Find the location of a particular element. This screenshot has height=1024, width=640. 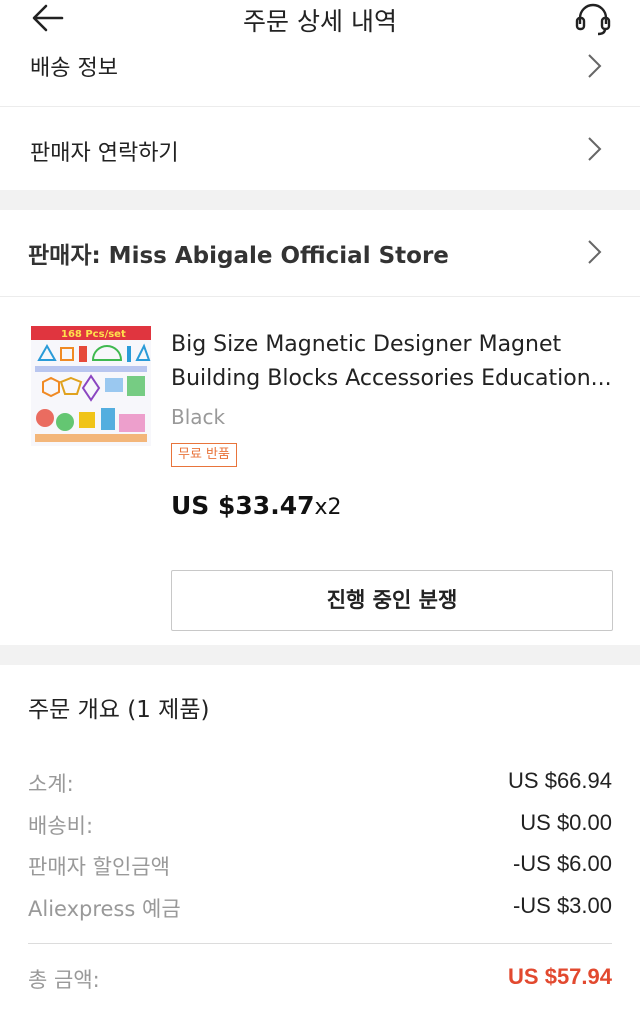

summary-divider is located at coordinates (320, 943).